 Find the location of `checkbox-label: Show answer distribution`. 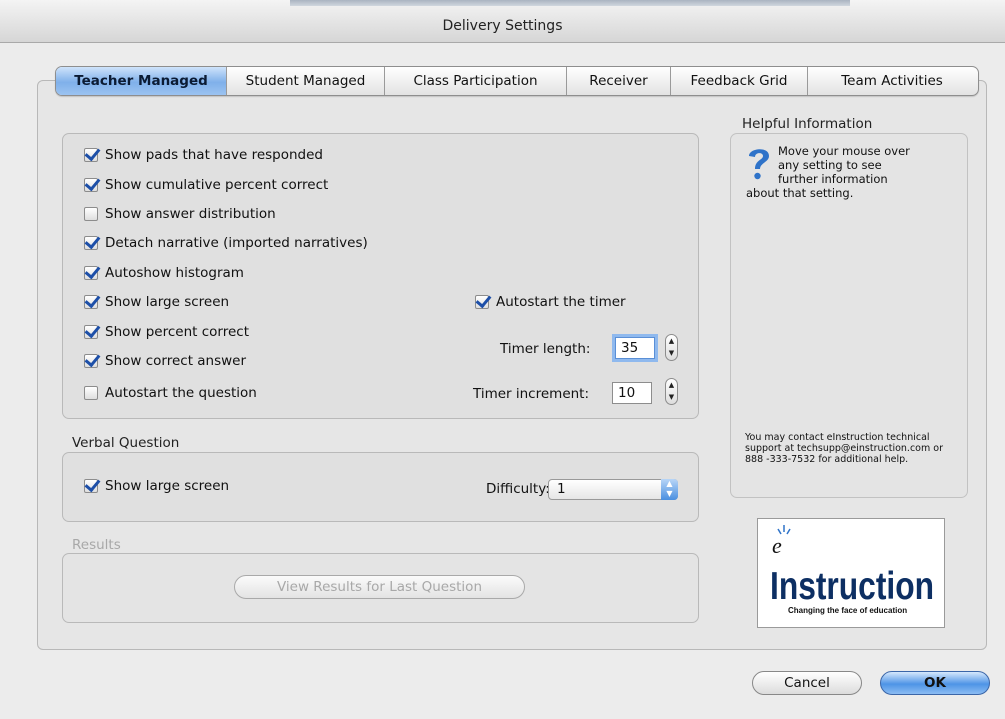

checkbox-label: Show answer distribution is located at coordinates (190, 214).